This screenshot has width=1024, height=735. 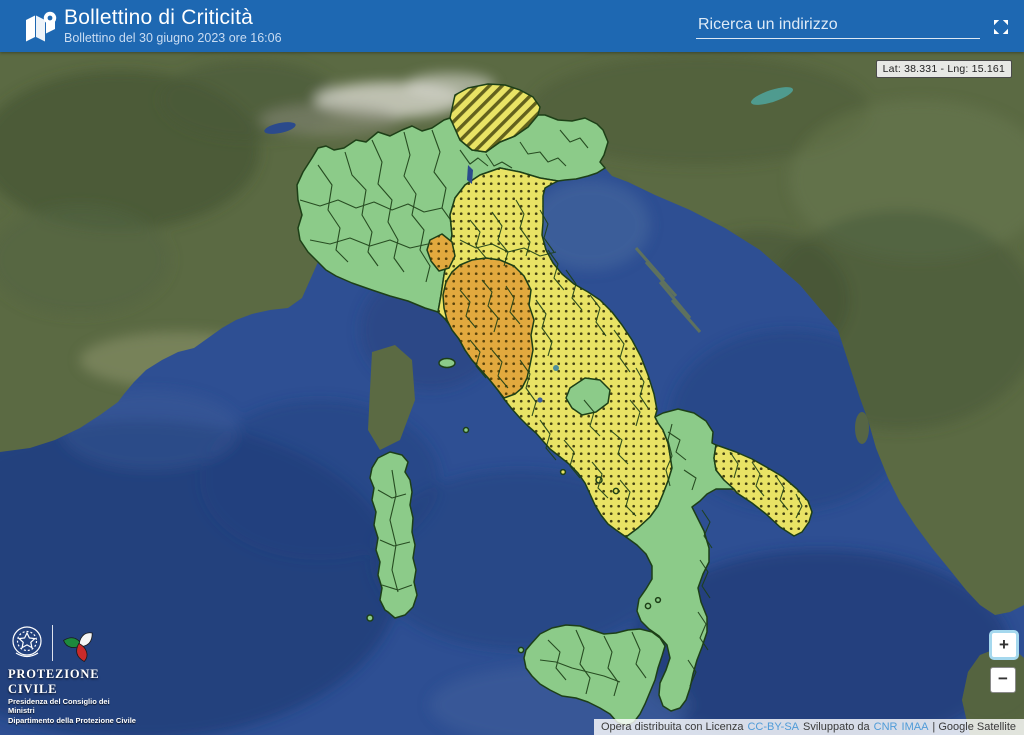 I want to click on address-search, so click(x=838, y=26).